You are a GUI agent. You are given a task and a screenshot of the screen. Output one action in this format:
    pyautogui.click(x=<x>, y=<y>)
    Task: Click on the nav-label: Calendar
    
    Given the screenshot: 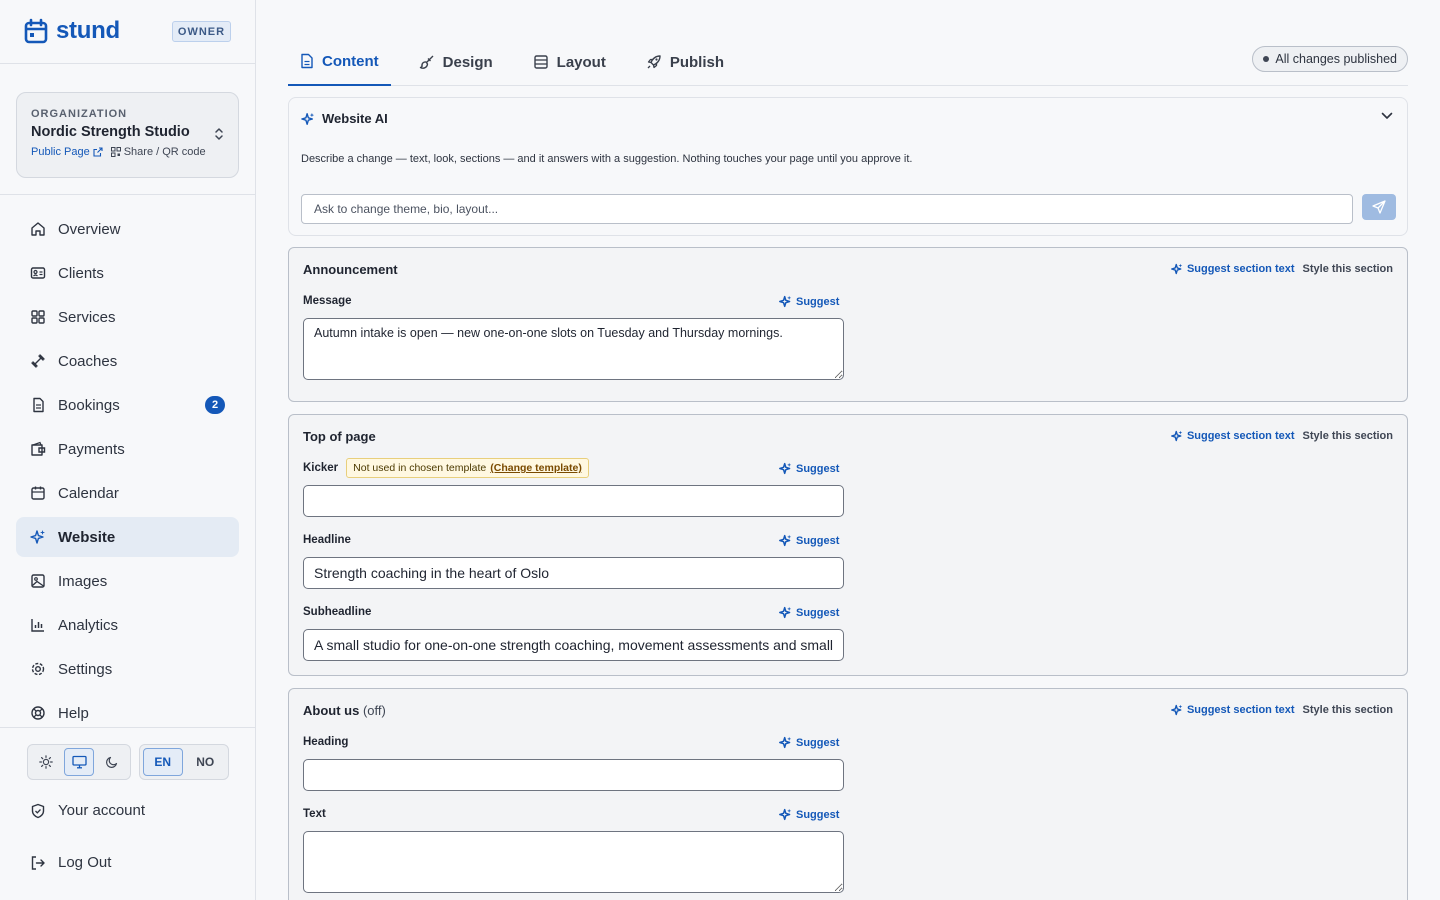 What is the action you would take?
    pyautogui.click(x=88, y=493)
    